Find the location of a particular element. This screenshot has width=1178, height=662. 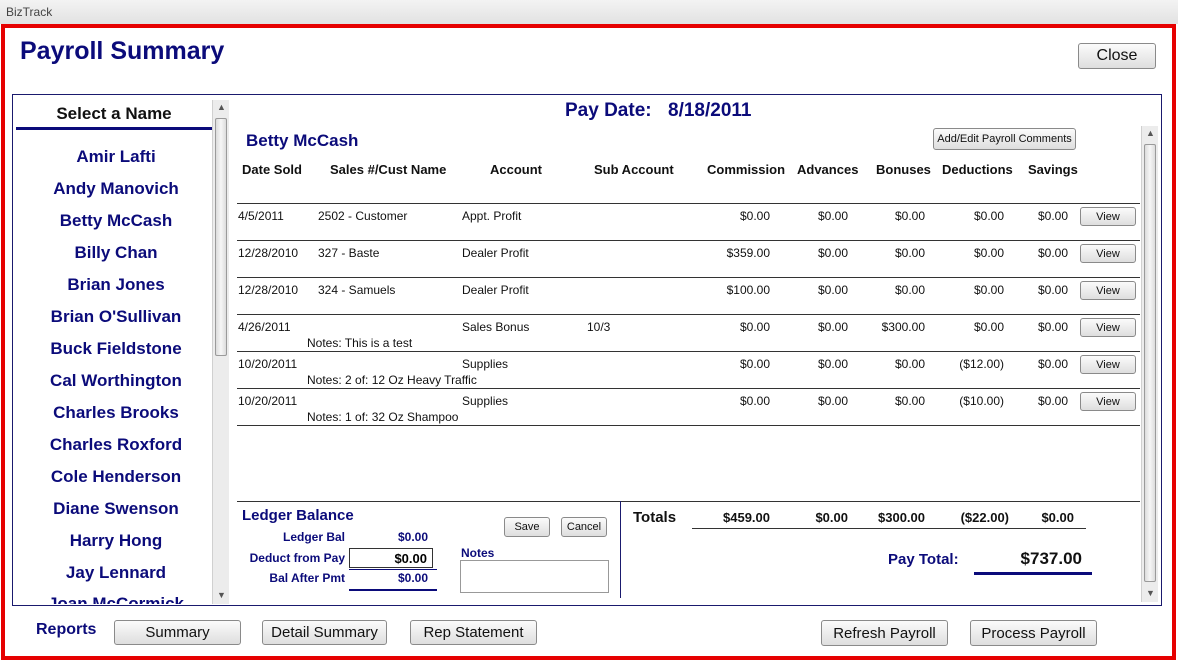

cell-bonuses: $300.00 is located at coordinates (903, 327).